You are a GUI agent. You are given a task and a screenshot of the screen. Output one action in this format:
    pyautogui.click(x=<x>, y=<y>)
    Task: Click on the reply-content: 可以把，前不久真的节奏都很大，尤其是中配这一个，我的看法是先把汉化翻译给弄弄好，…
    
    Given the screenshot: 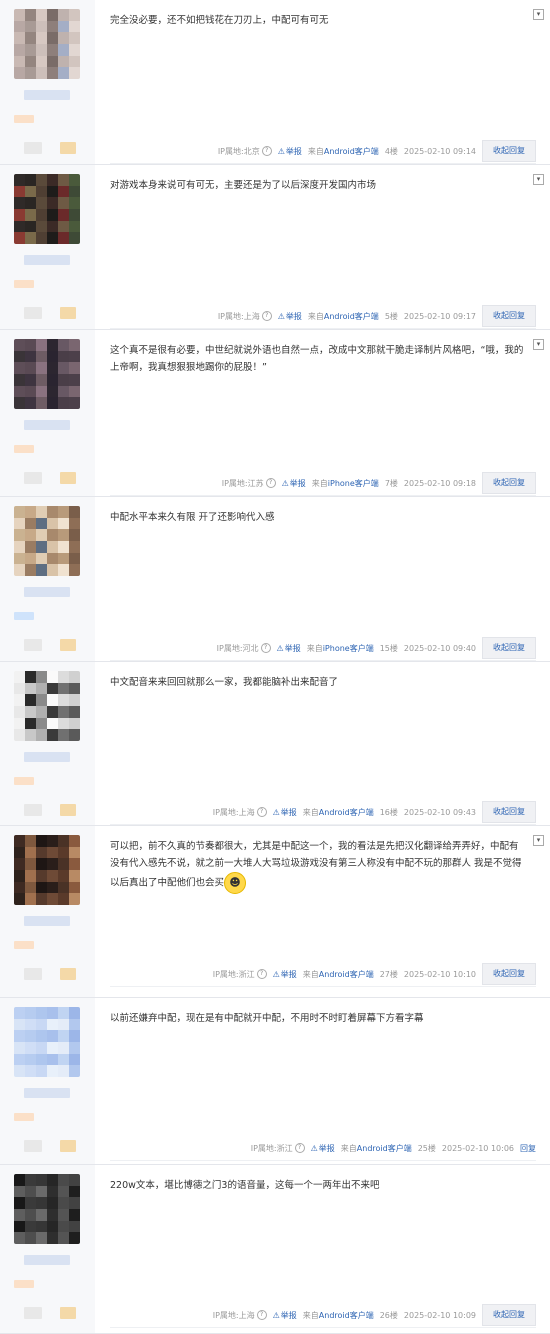 What is the action you would take?
    pyautogui.click(x=317, y=866)
    